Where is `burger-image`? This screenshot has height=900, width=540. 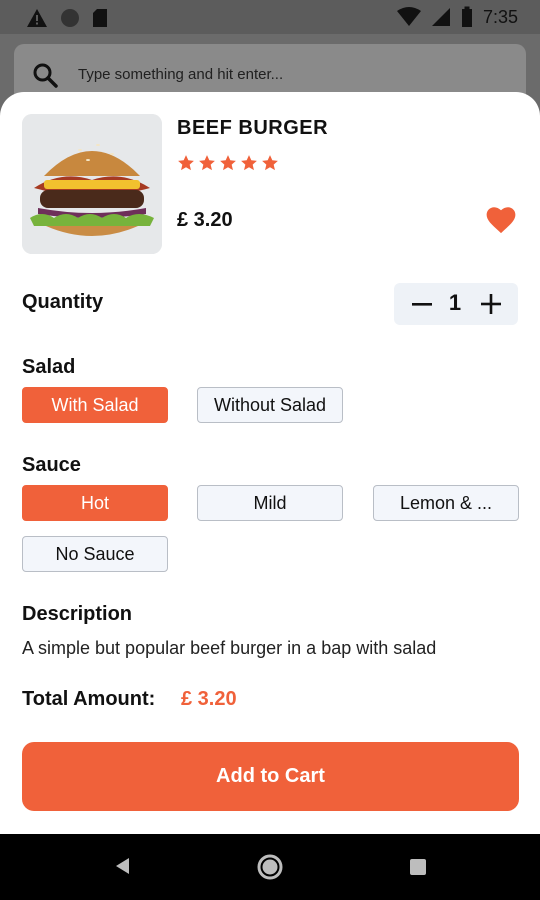 burger-image is located at coordinates (92, 184).